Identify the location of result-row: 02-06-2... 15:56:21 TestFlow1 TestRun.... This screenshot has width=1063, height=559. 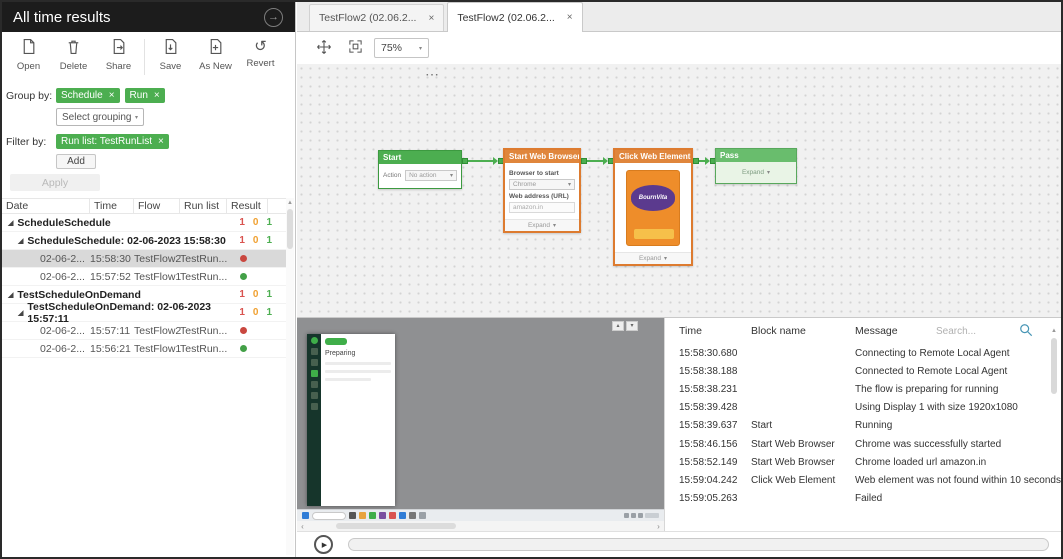
(145, 349).